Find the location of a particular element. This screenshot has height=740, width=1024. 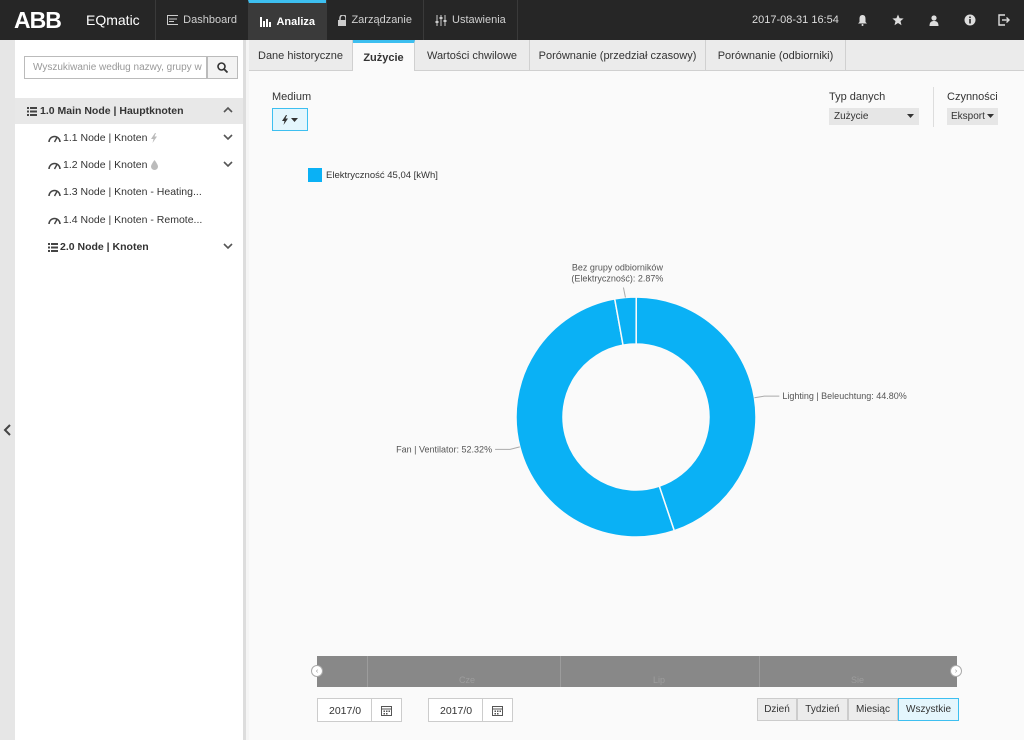

tab-label: Dane historyczne is located at coordinates (300, 55).